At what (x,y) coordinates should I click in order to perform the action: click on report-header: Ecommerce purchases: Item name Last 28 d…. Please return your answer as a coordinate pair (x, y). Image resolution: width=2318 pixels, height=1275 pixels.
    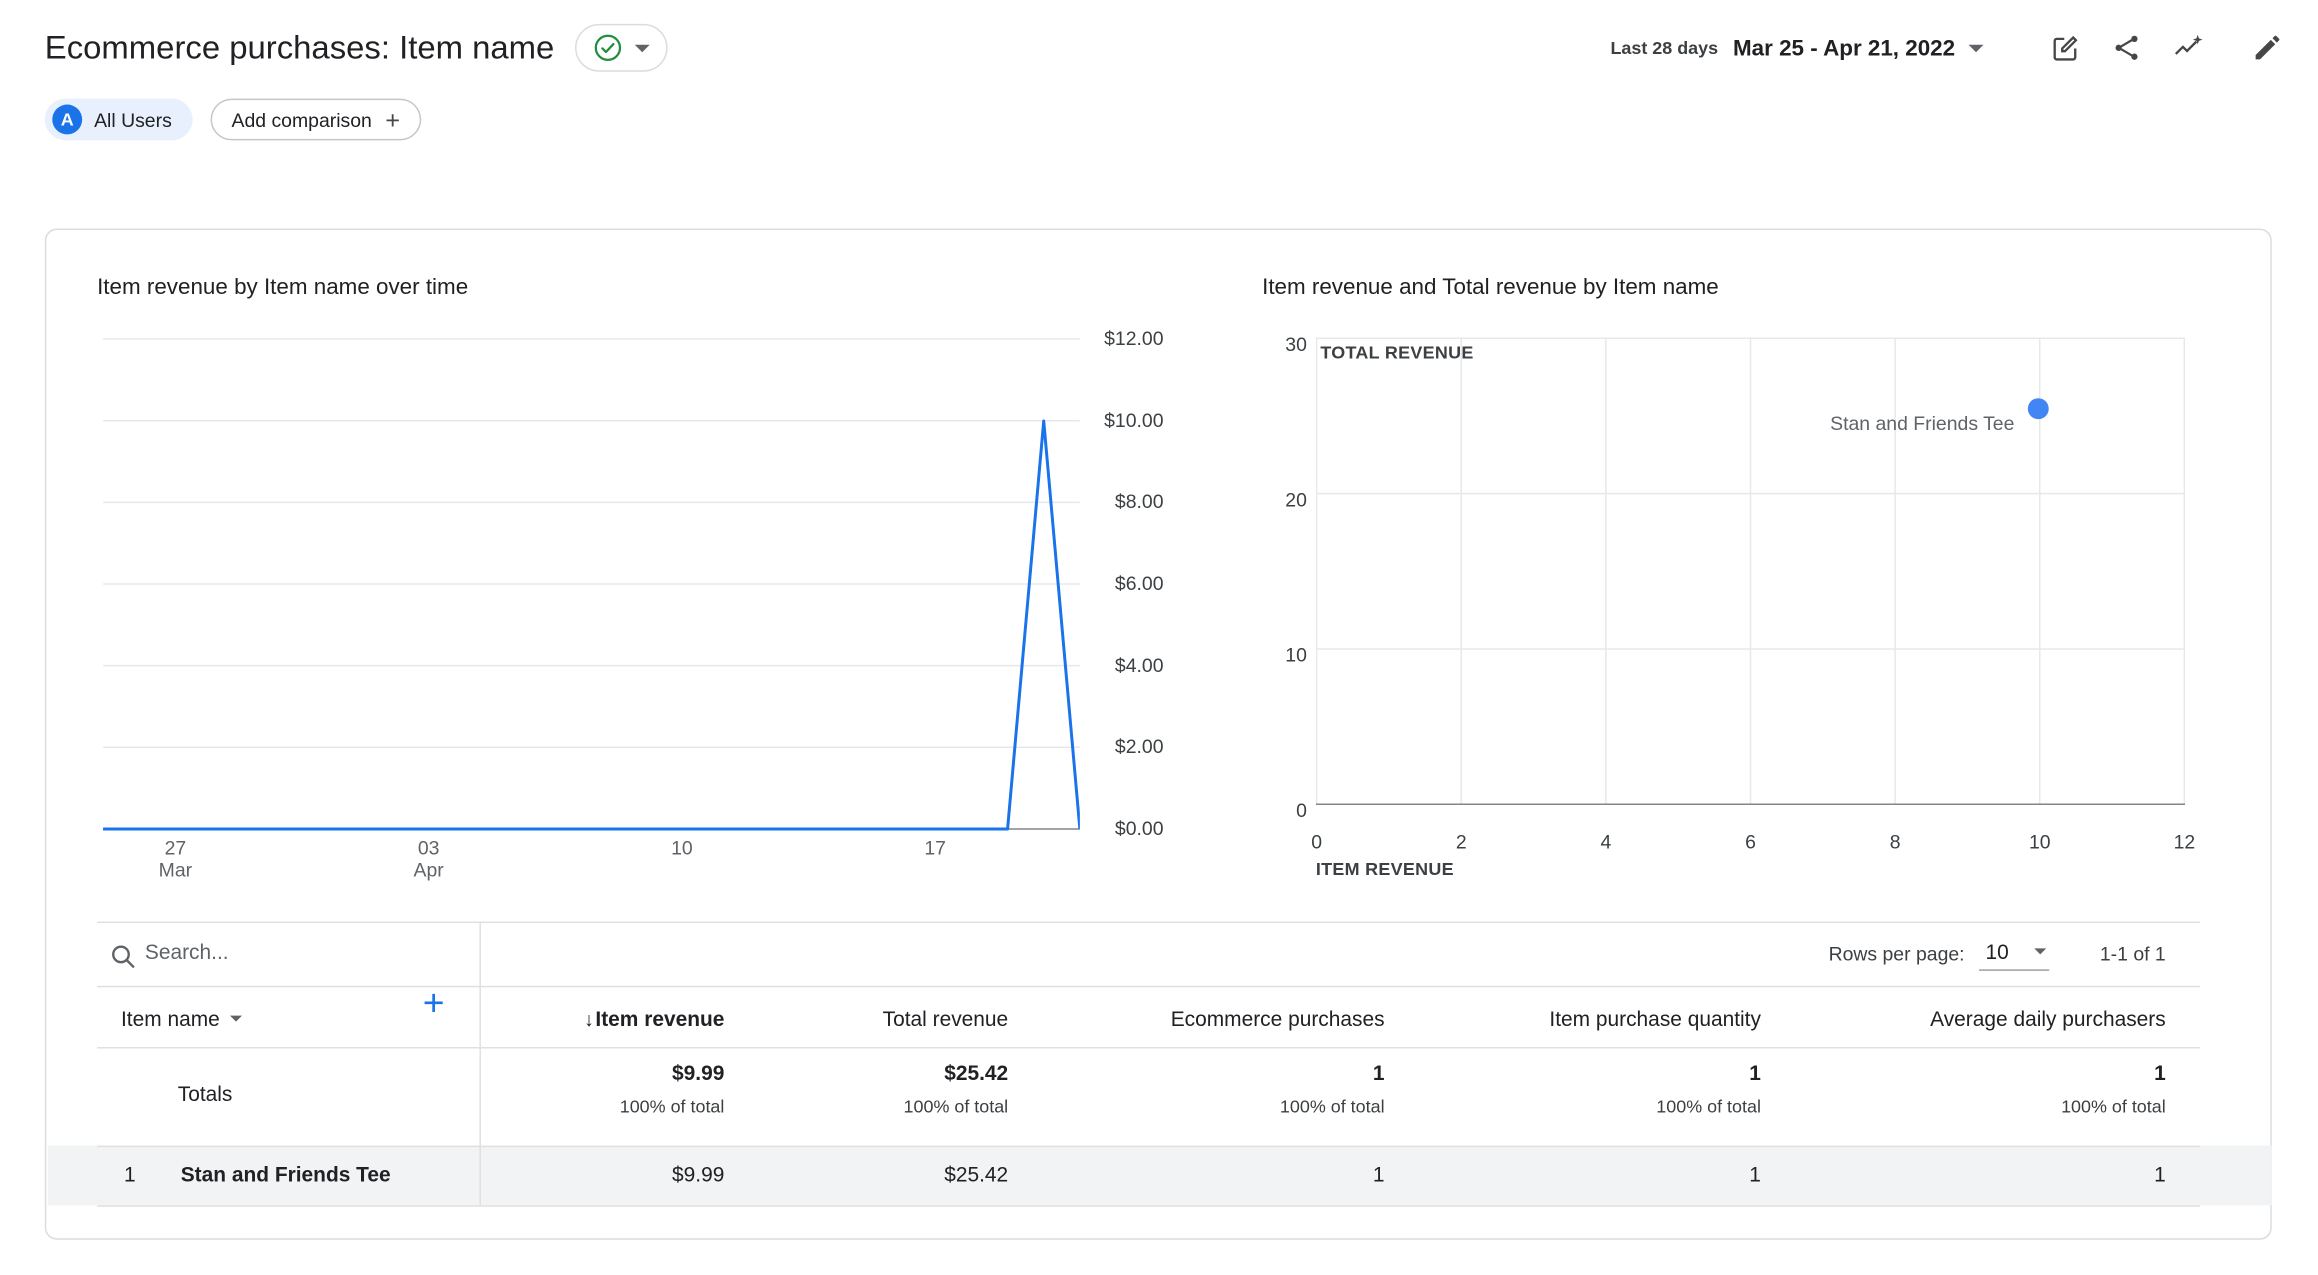
    Looking at the image, I should click on (1165, 48).